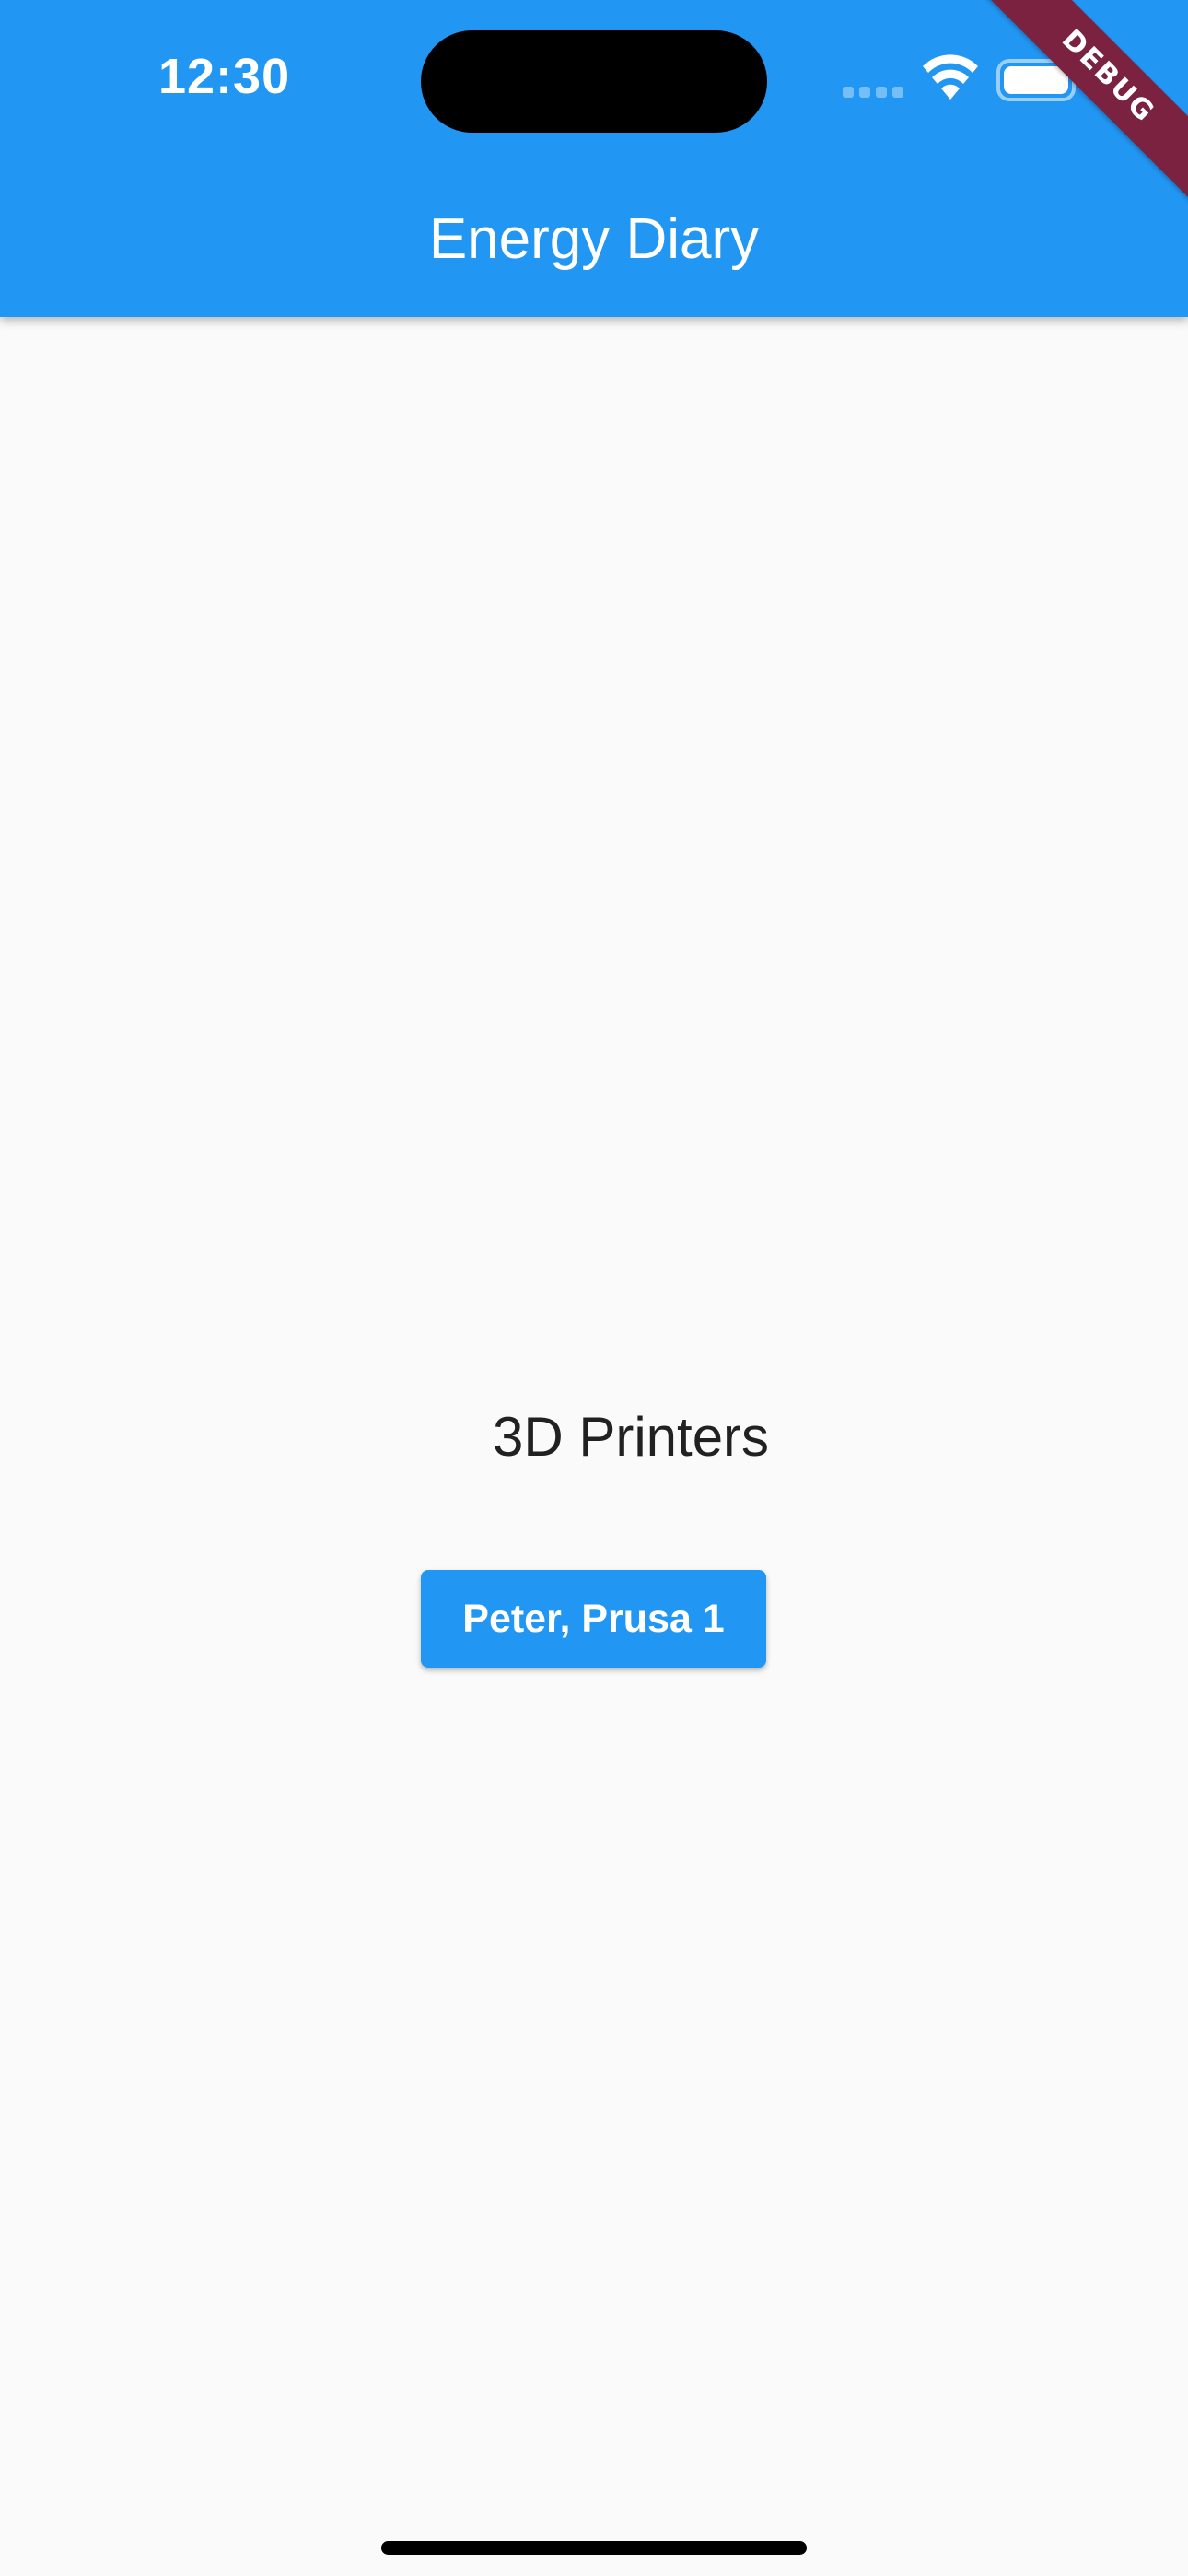 This screenshot has width=1188, height=2576. Describe the element at coordinates (631, 1437) in the screenshot. I see `section-heading: 3D Printers` at that location.